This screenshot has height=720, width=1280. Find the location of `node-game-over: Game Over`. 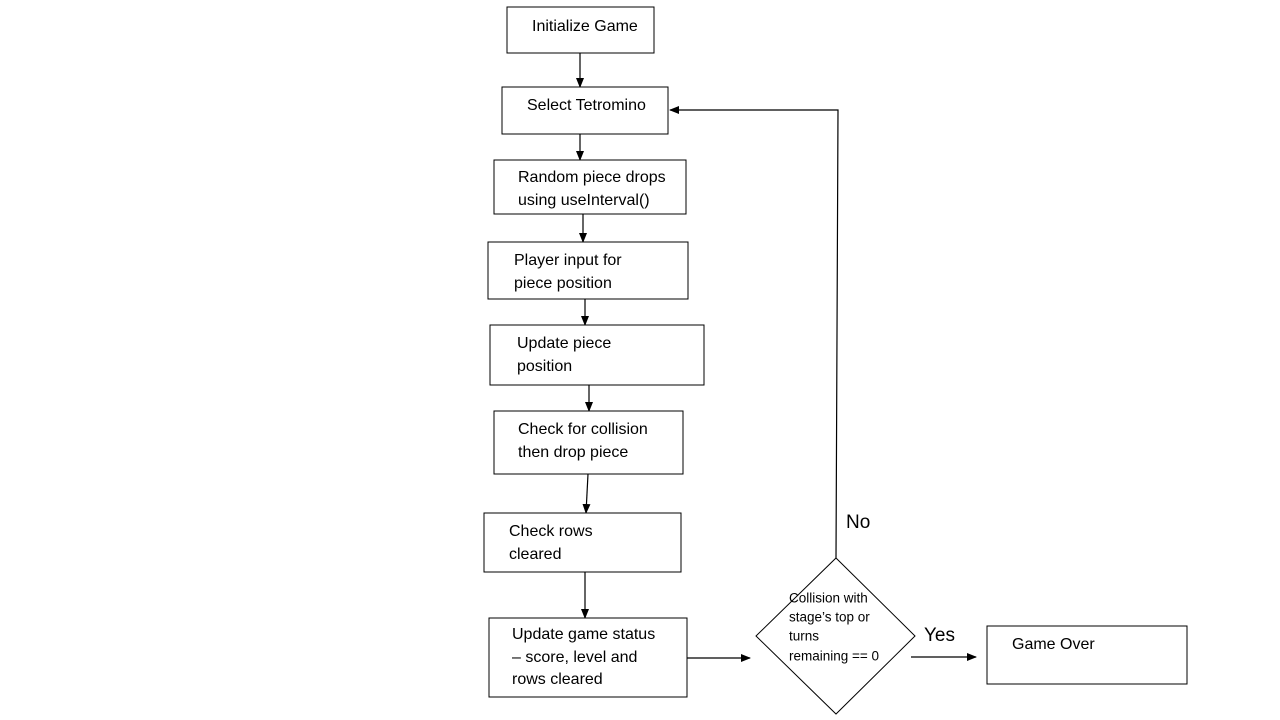

node-game-over: Game Over is located at coordinates (1087, 655).